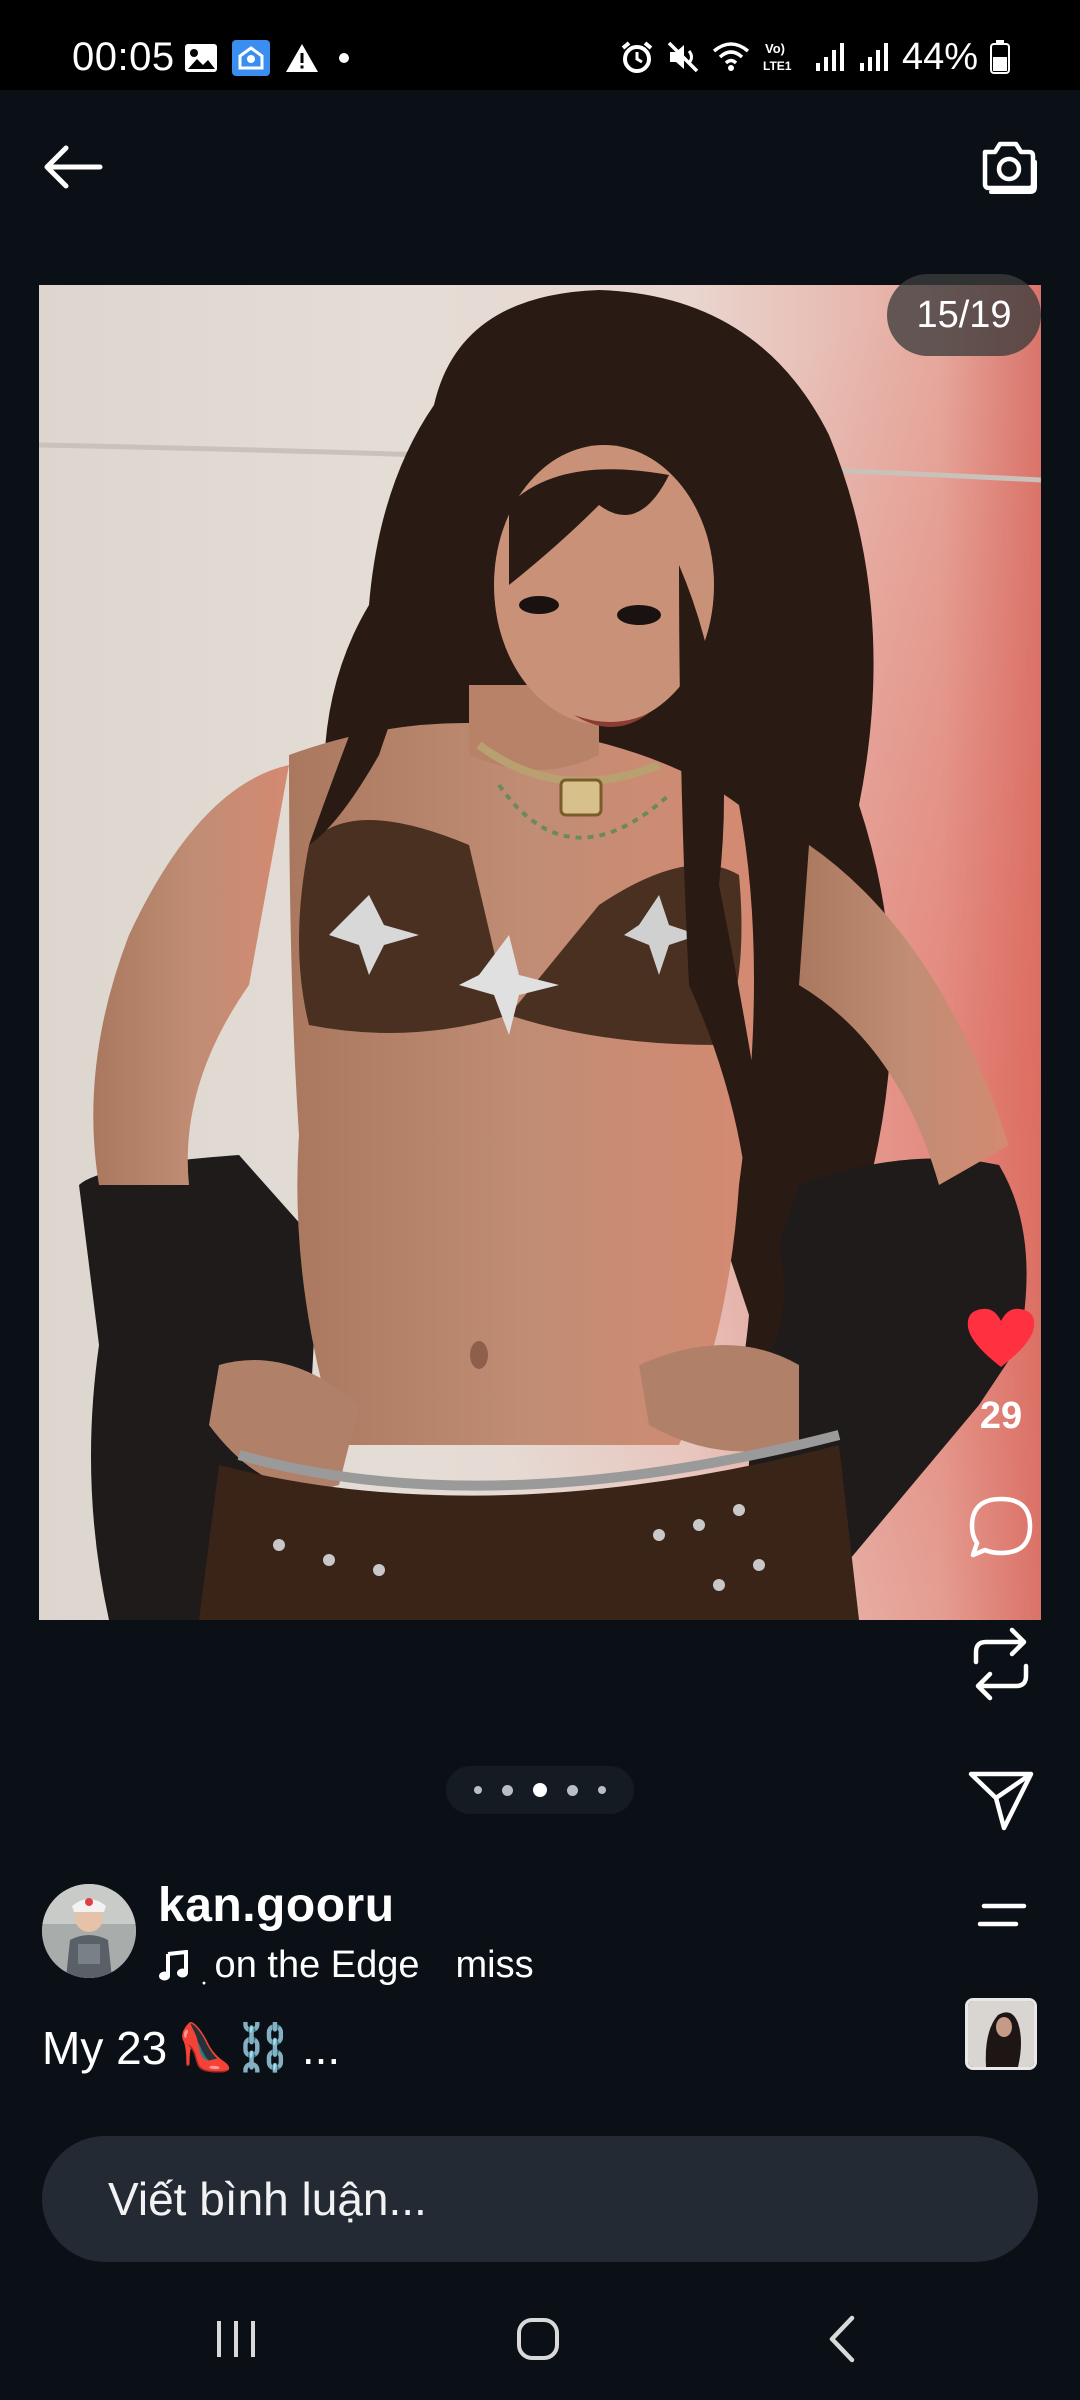  I want to click on recent-apps-button, so click(236, 2339).